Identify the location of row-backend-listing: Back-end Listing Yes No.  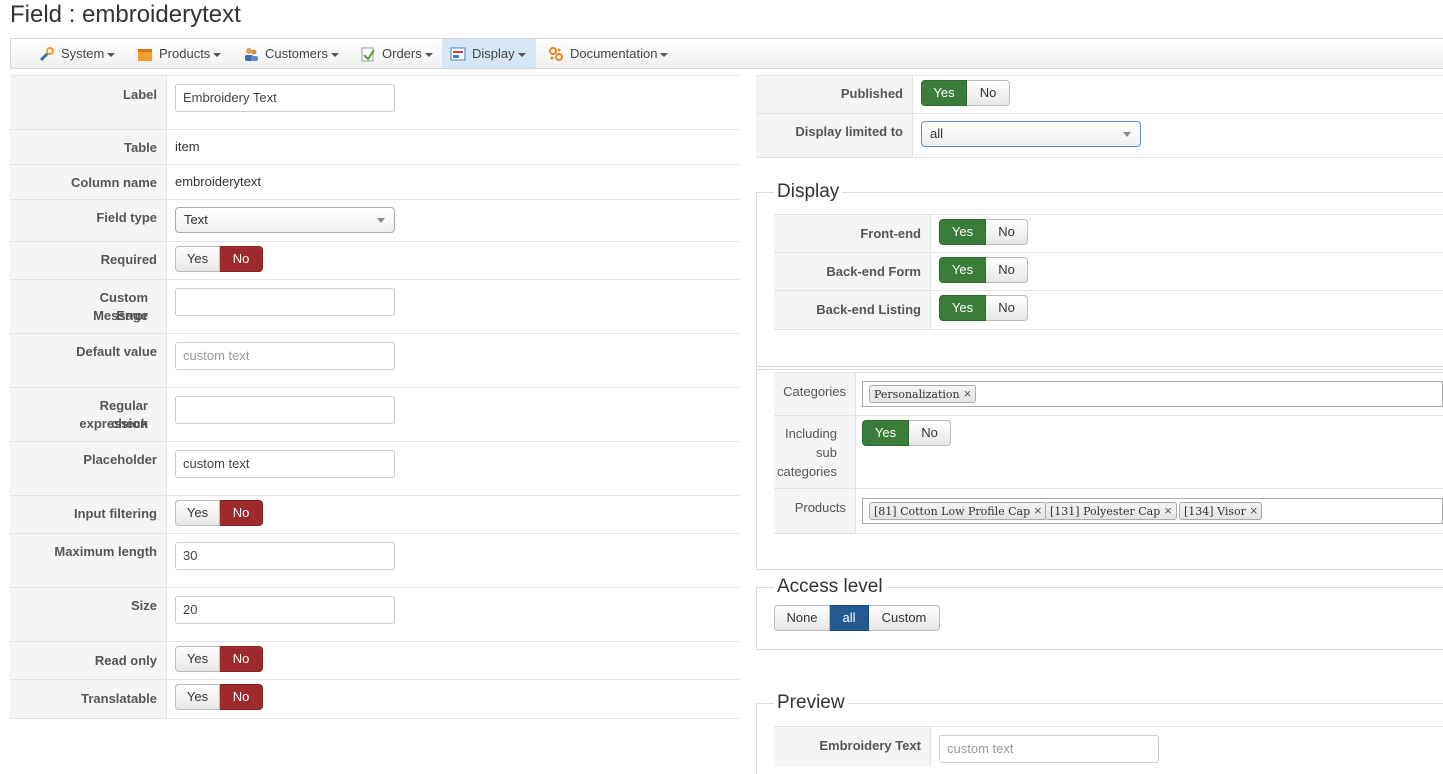
(1108, 310).